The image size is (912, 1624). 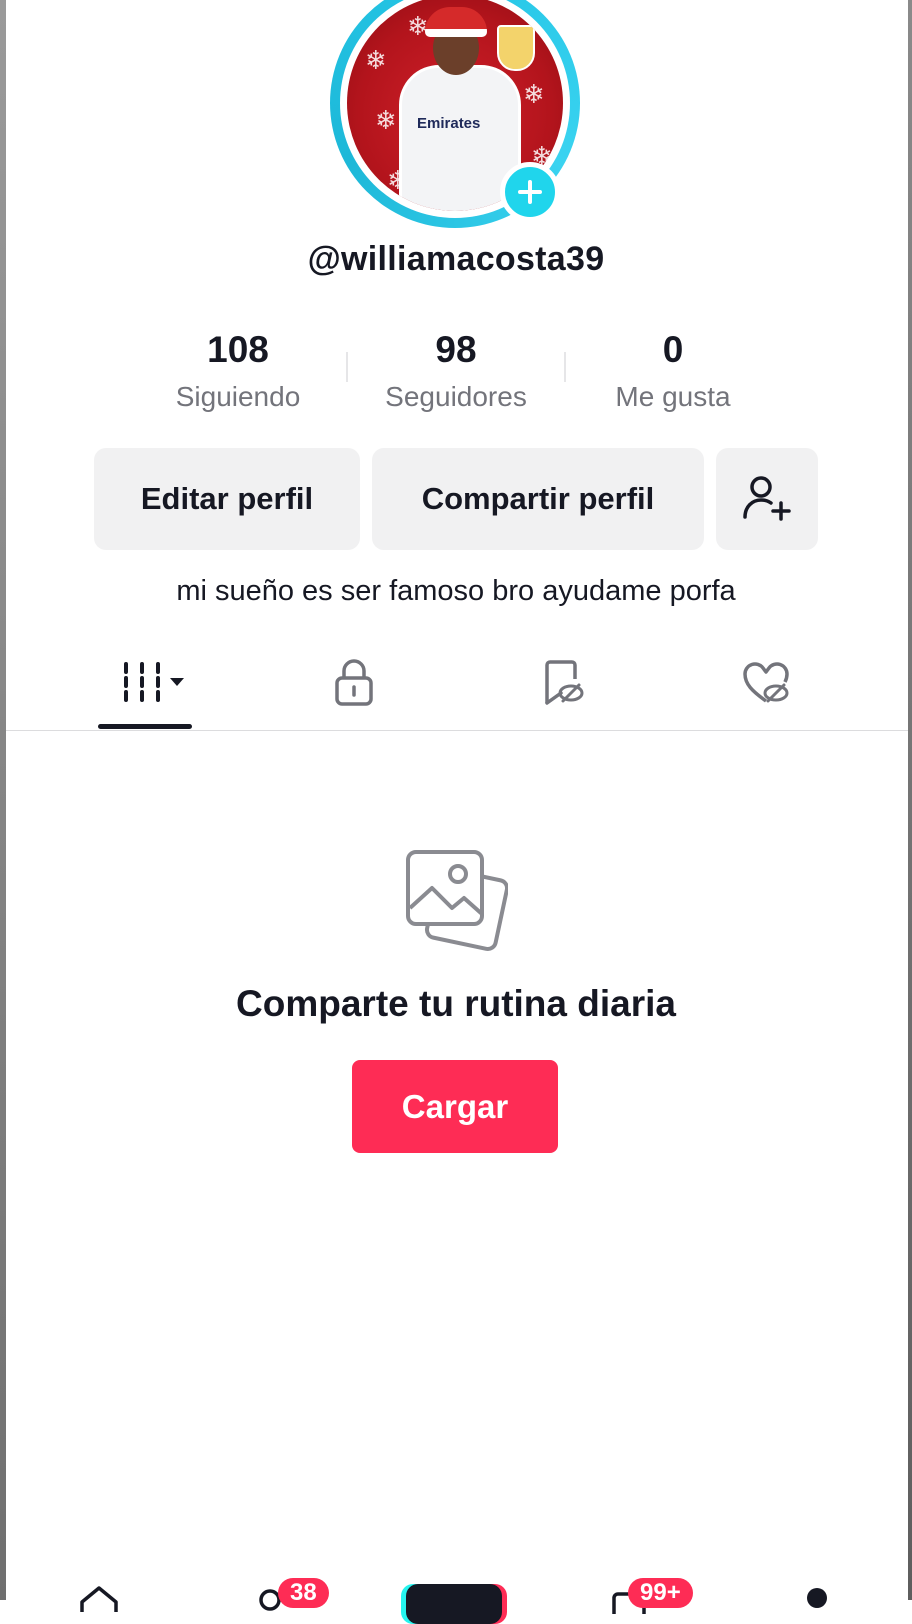 I want to click on profile-bio: mi sueño es ser famoso bro ayudame porfa, so click(x=456, y=591).